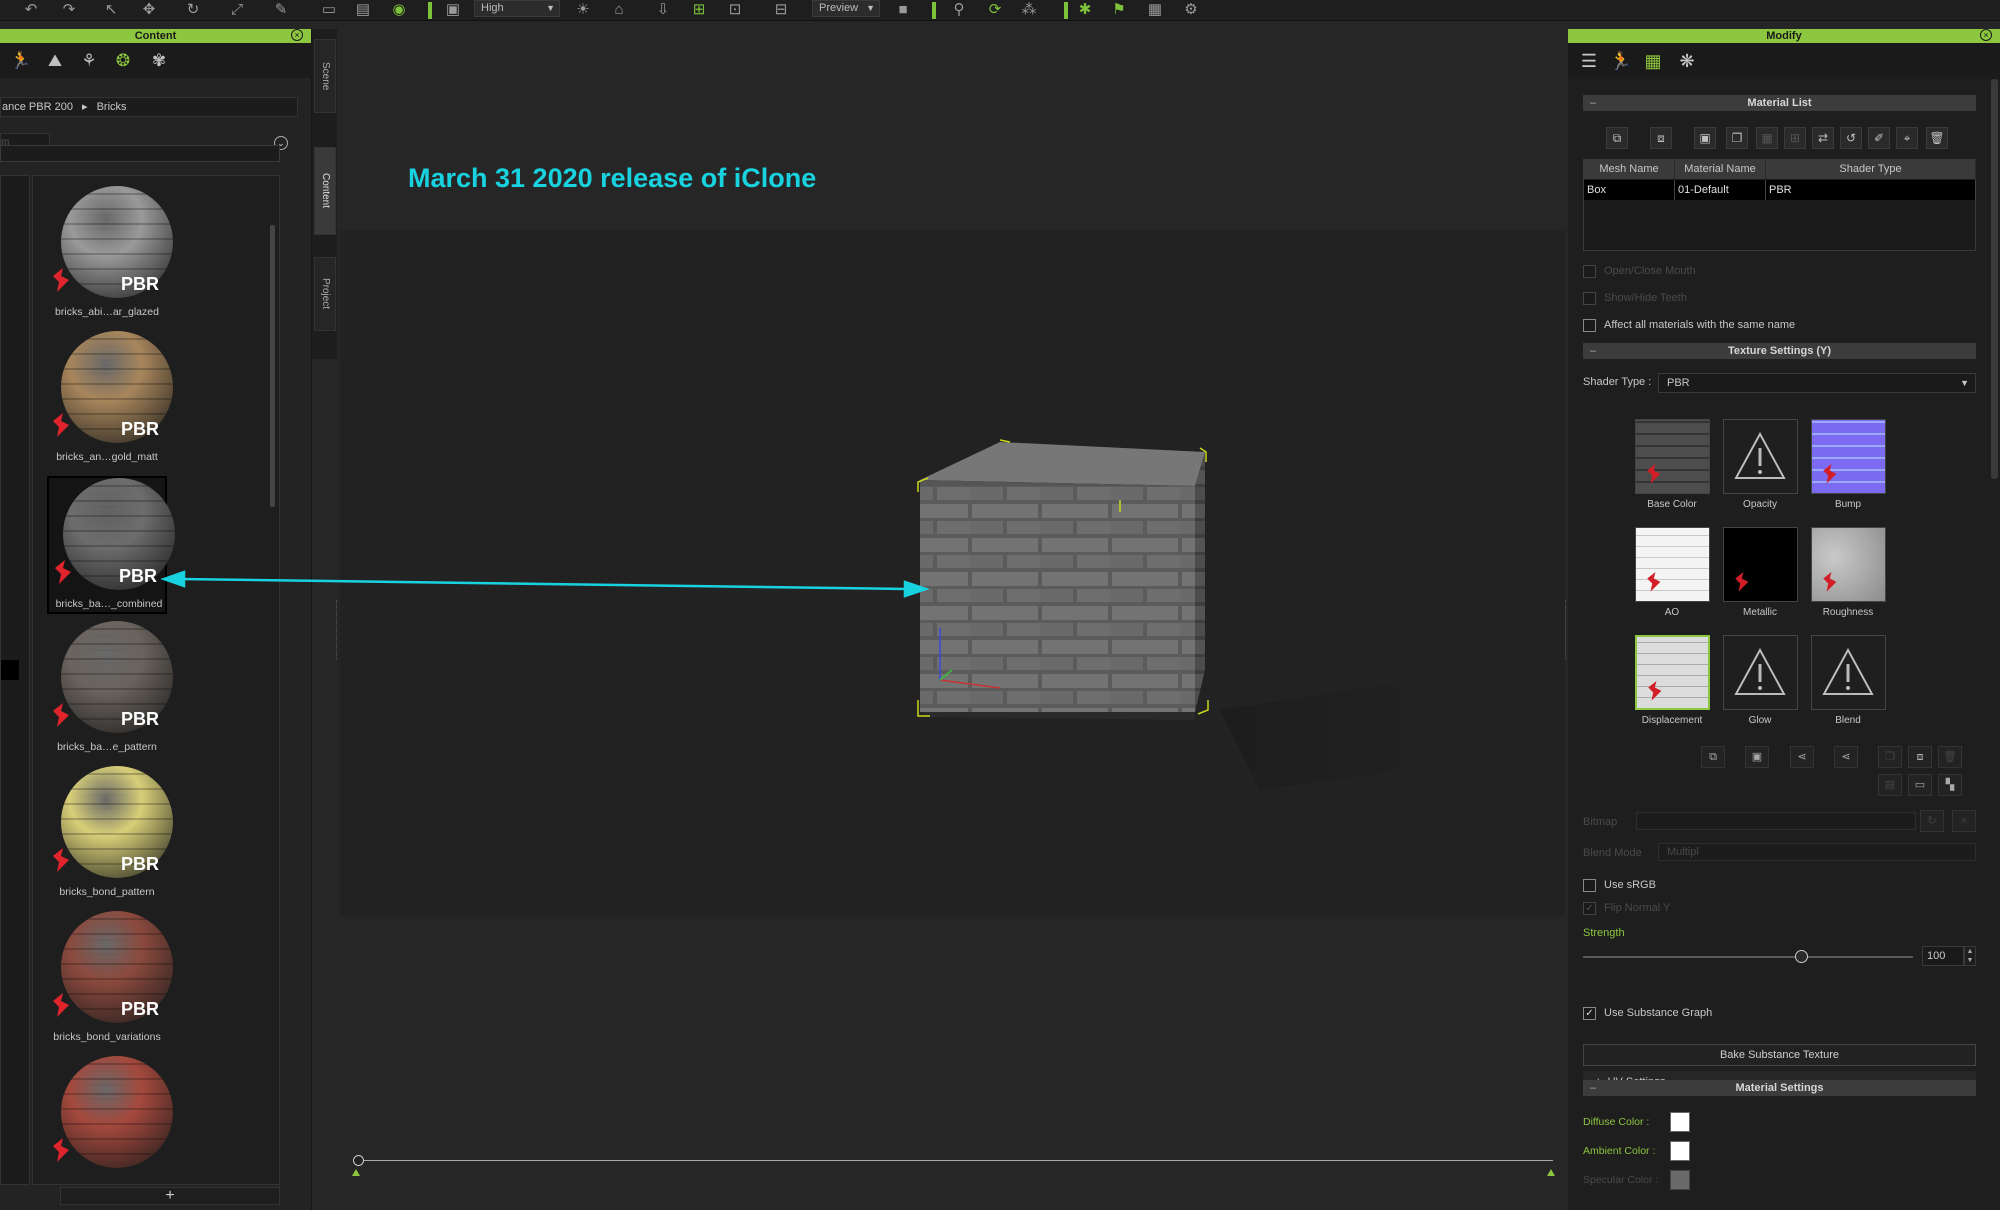 This screenshot has width=2000, height=1210. Describe the element at coordinates (1119, 10) in the screenshot. I see `flag-icon: ⚑` at that location.